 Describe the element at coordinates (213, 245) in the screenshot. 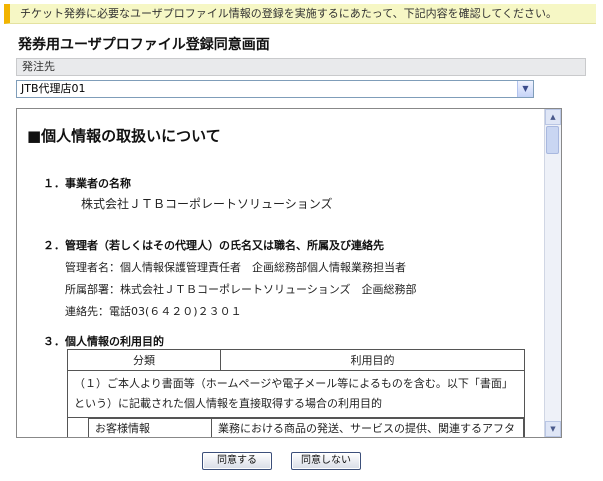

I see `section2-title: ２．管理者（若しくはその代理人）の氏名又は職名、所属及び連絡先` at that location.